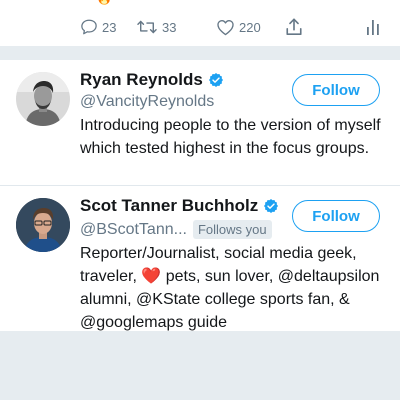  What do you see at coordinates (225, 27) in the screenshot?
I see `like-icon` at bounding box center [225, 27].